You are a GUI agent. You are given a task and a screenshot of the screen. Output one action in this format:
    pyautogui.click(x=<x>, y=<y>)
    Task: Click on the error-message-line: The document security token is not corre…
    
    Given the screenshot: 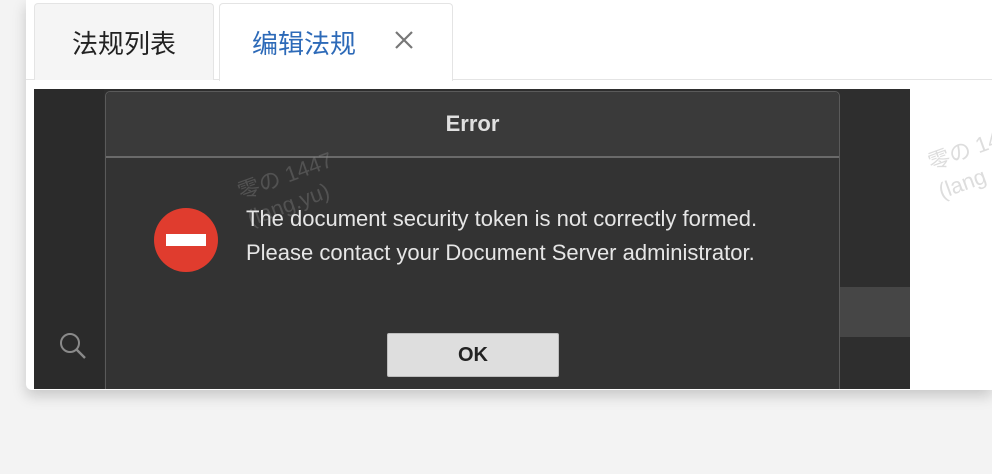 What is the action you would take?
    pyautogui.click(x=502, y=218)
    